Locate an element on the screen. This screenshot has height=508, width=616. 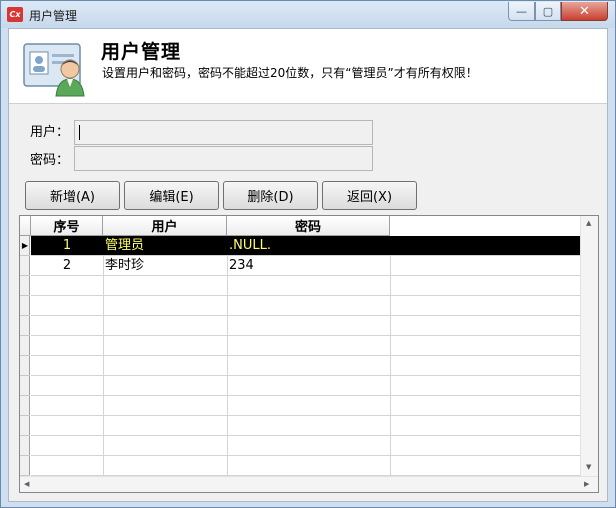
user-input is located at coordinates (223, 132).